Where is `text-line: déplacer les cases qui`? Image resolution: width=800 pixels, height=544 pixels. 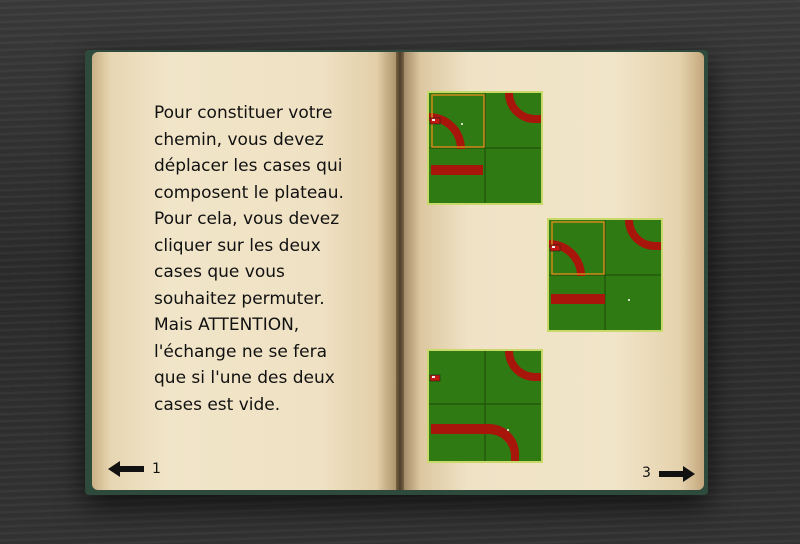 text-line: déplacer les cases qui is located at coordinates (248, 166).